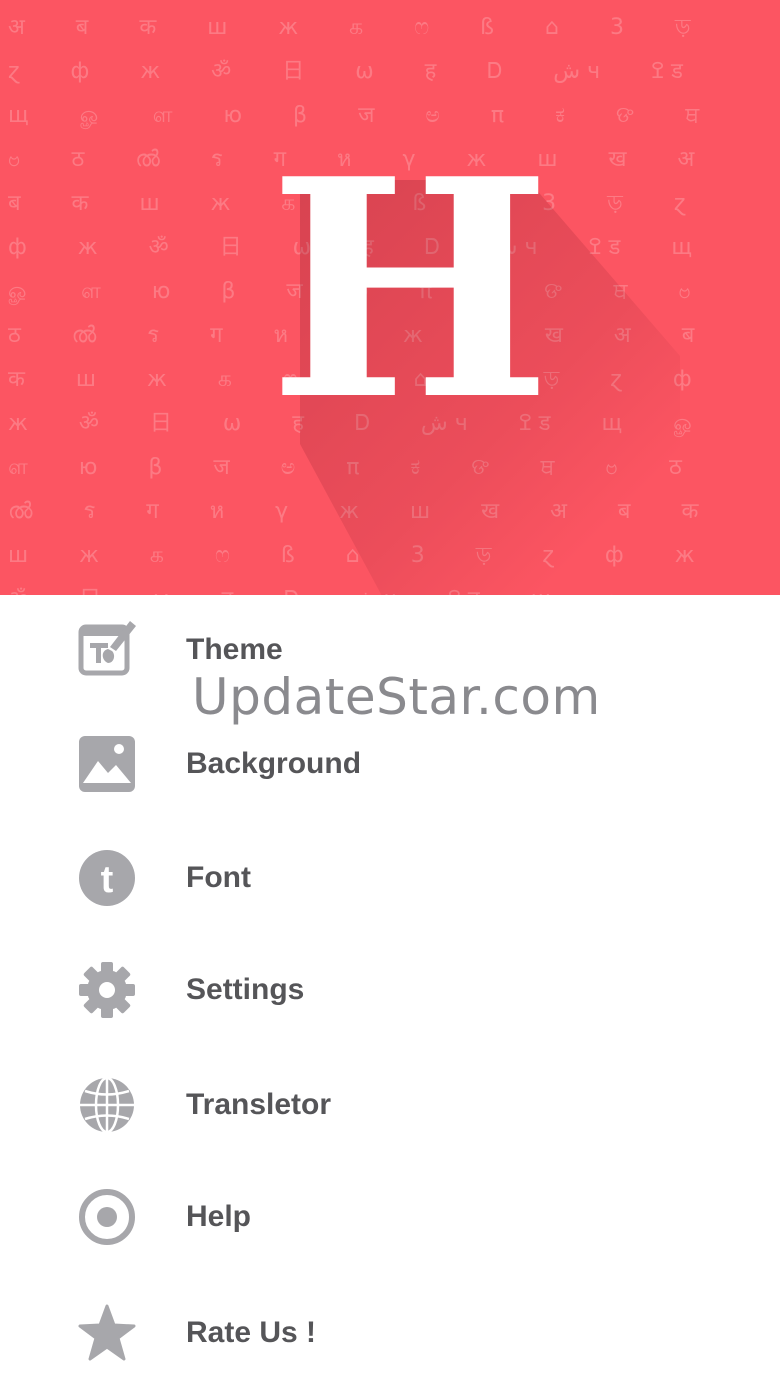  Describe the element at coordinates (234, 649) in the screenshot. I see `menu-label-theme: Theme` at that location.